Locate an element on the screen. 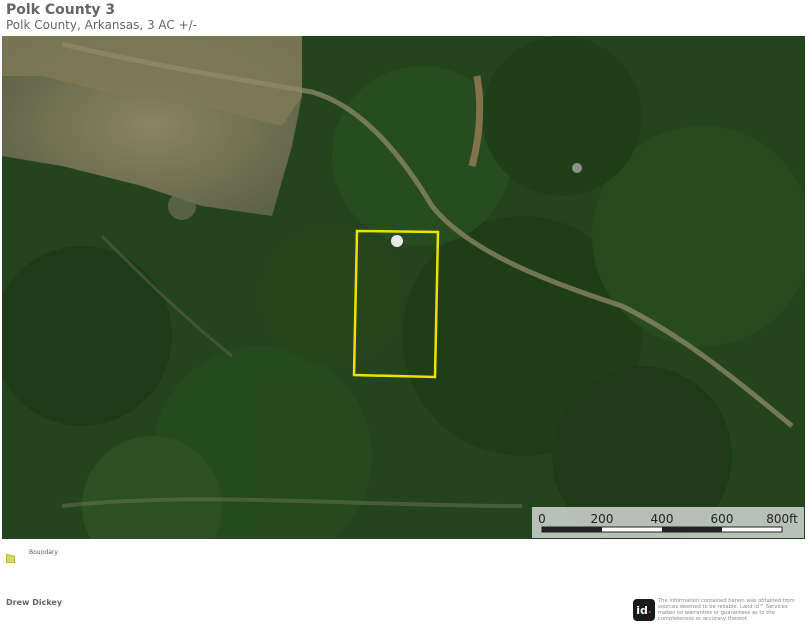 This screenshot has height=625, width=808. boundary-polygon-icon is located at coordinates (10, 555).